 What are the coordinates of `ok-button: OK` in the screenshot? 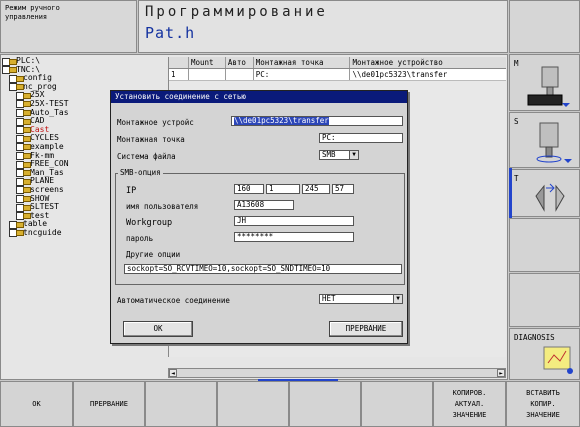 It's located at (158, 329).